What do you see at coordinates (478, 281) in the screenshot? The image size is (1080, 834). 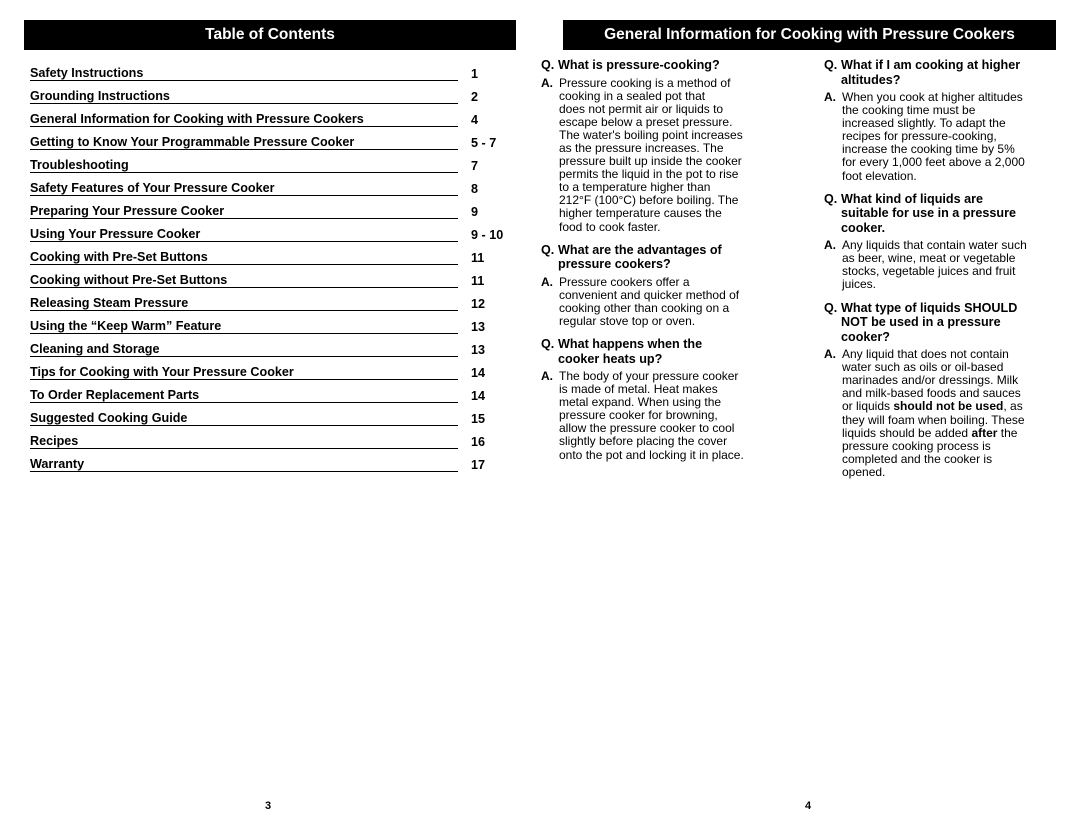 I see `toc-entry-page: 11` at bounding box center [478, 281].